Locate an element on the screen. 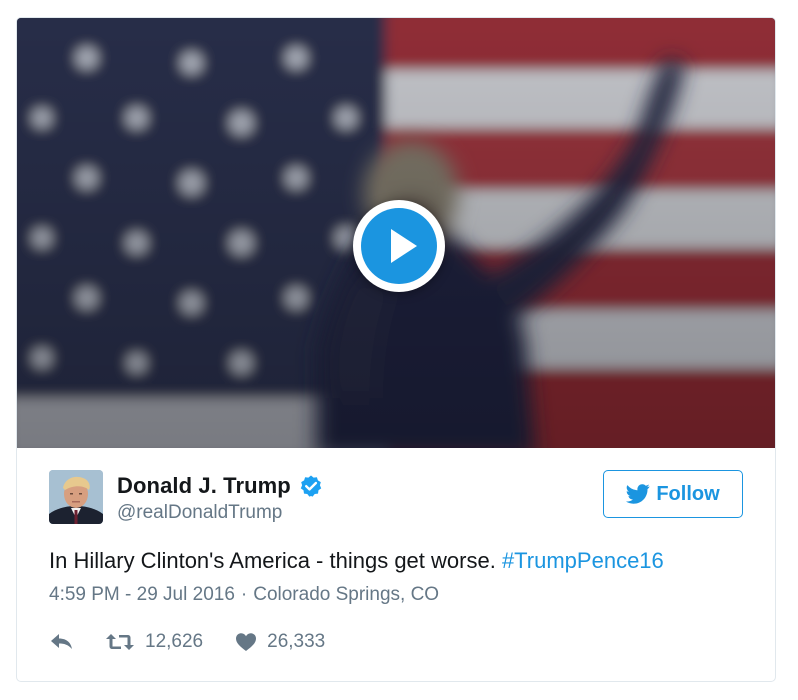  retweet-icon is located at coordinates (120, 642).